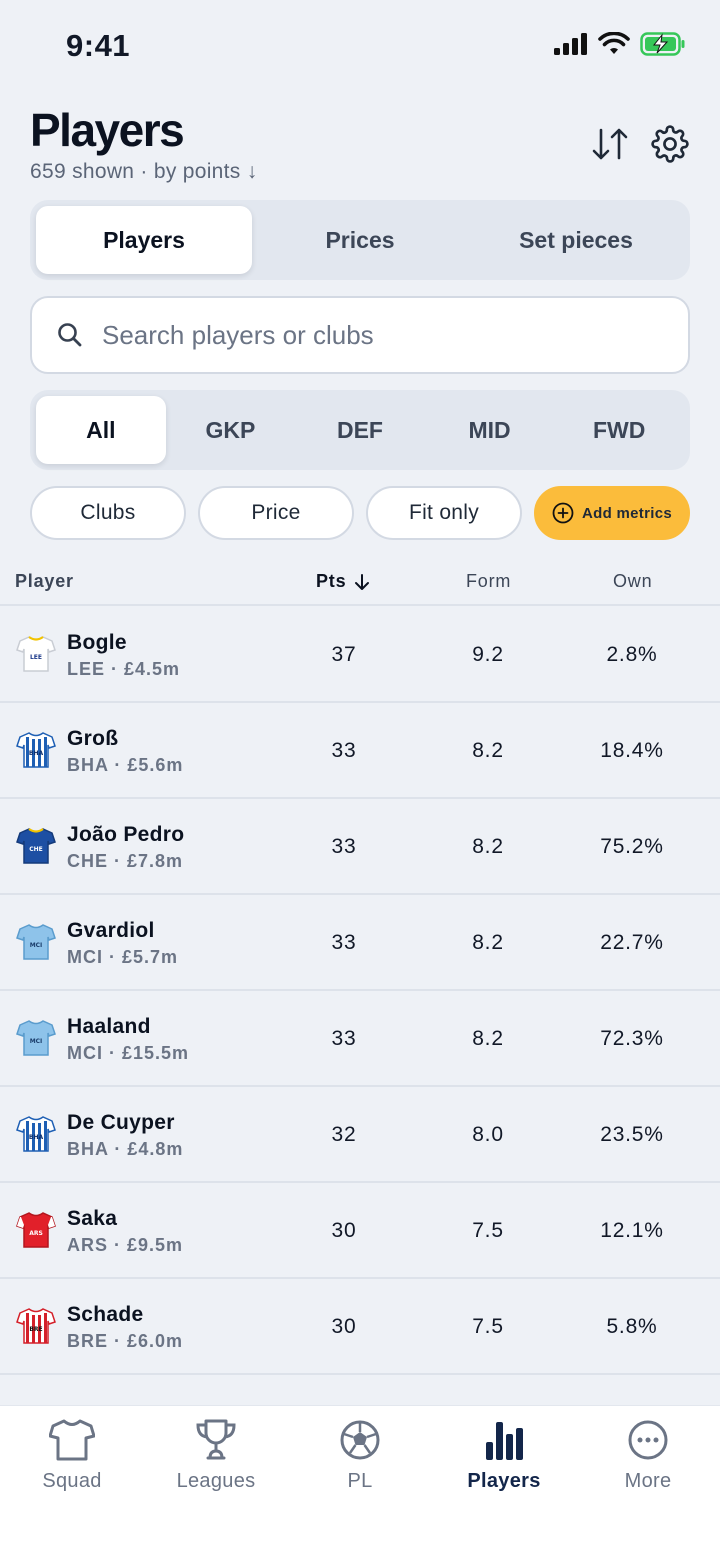 This screenshot has width=720, height=1558. I want to click on player-name: João Pedro, so click(126, 834).